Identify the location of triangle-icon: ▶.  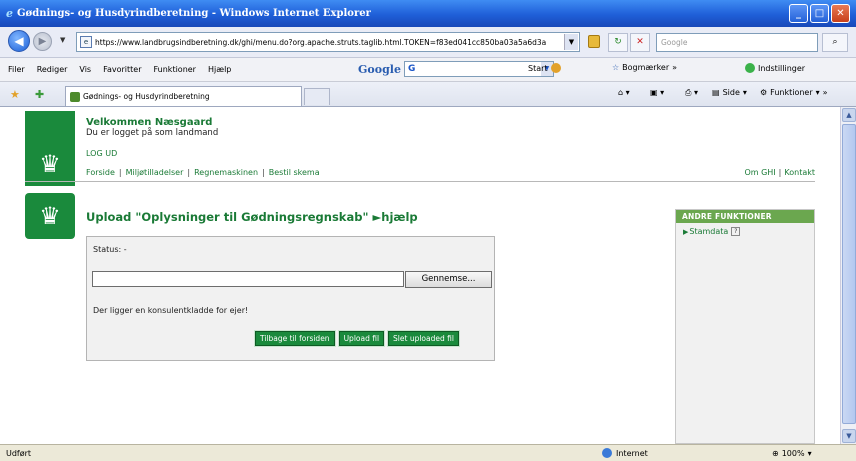
(686, 232).